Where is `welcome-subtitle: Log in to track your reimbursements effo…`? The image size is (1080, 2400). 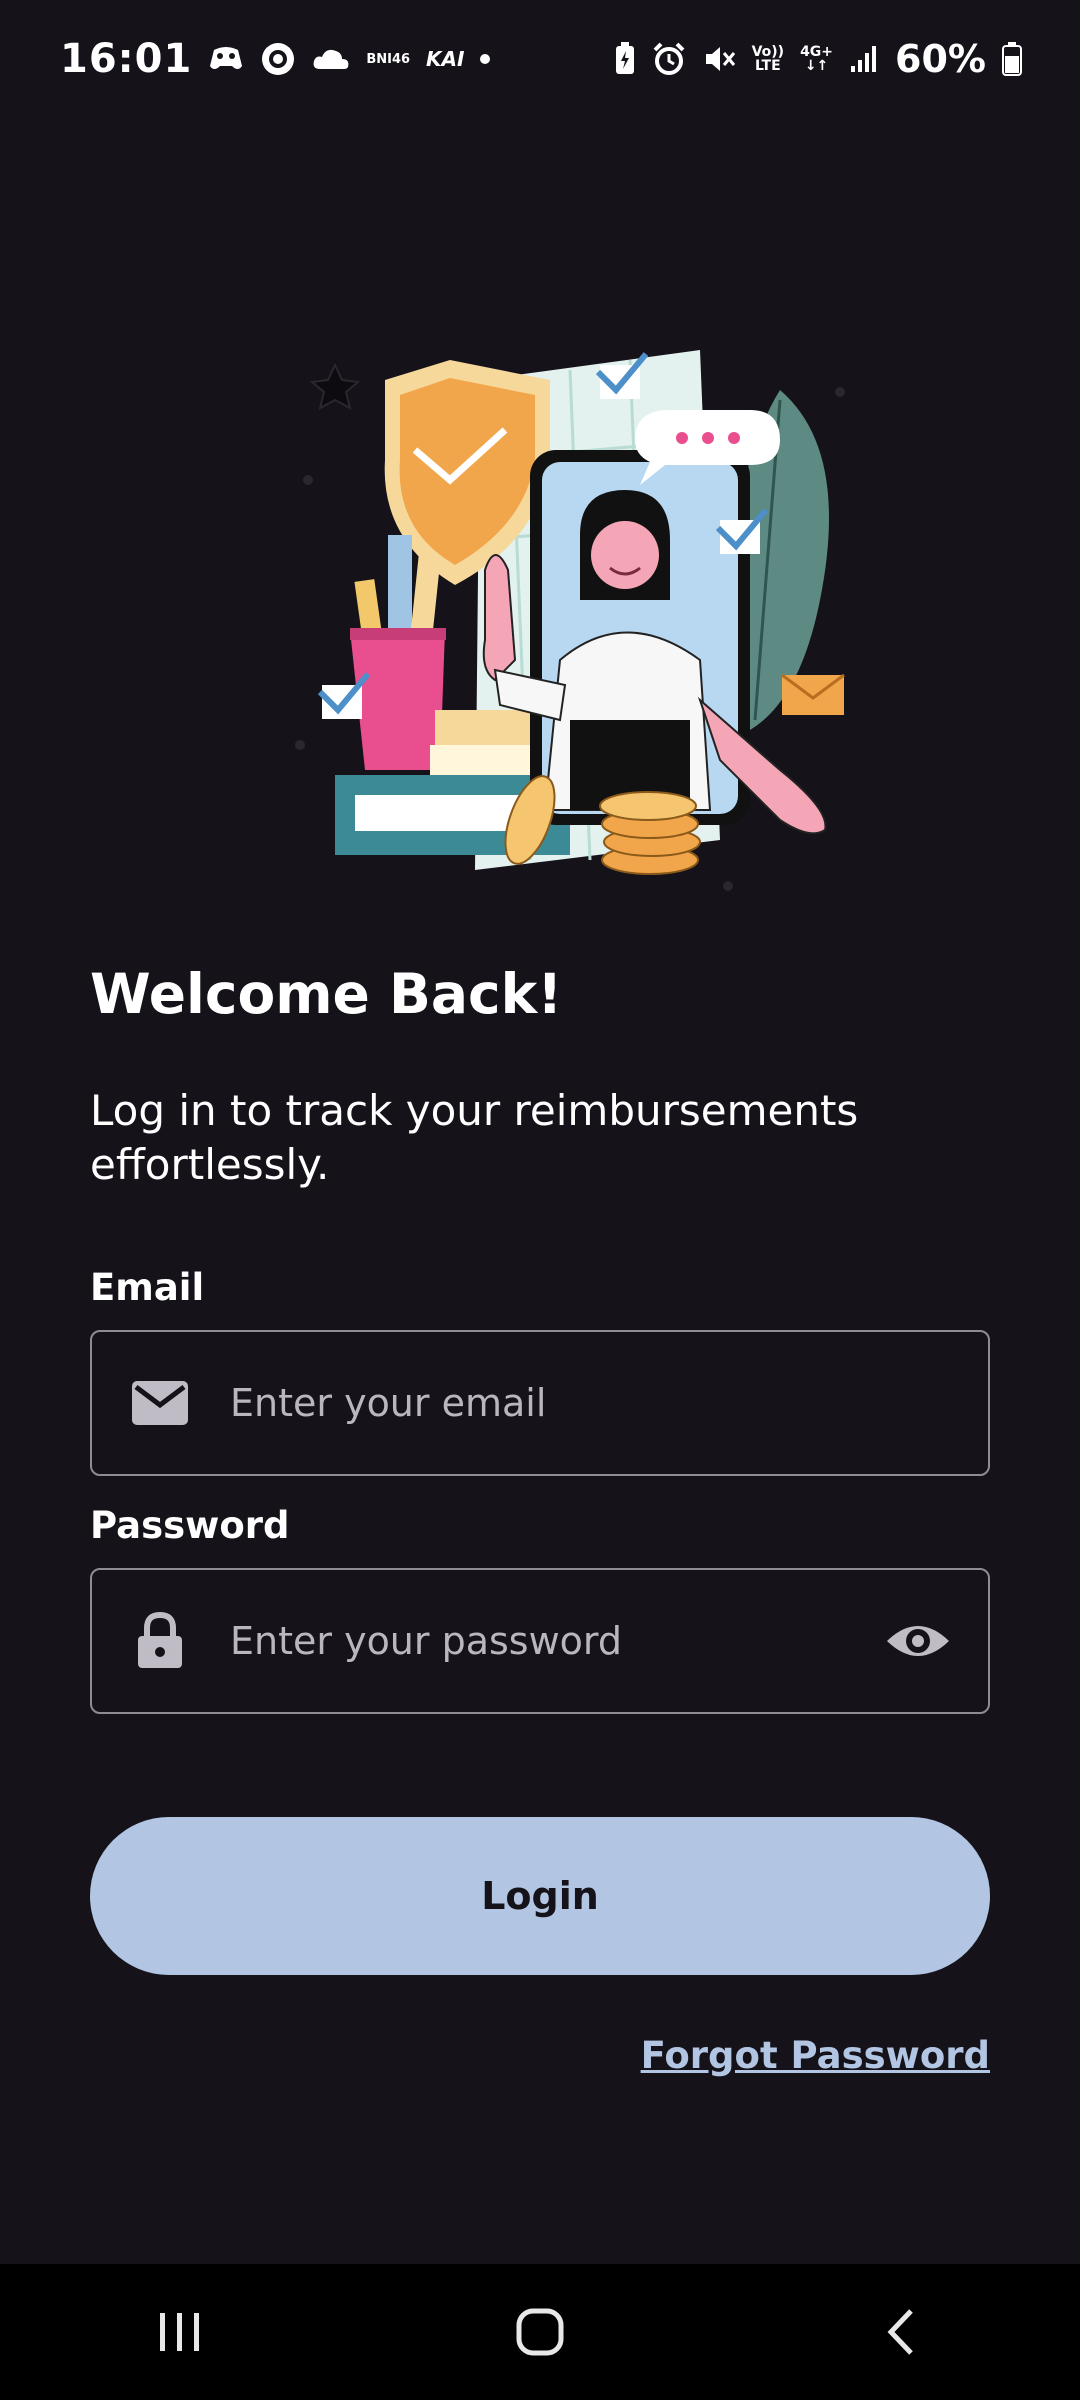 welcome-subtitle: Log in to track your reimbursements effo… is located at coordinates (474, 1137).